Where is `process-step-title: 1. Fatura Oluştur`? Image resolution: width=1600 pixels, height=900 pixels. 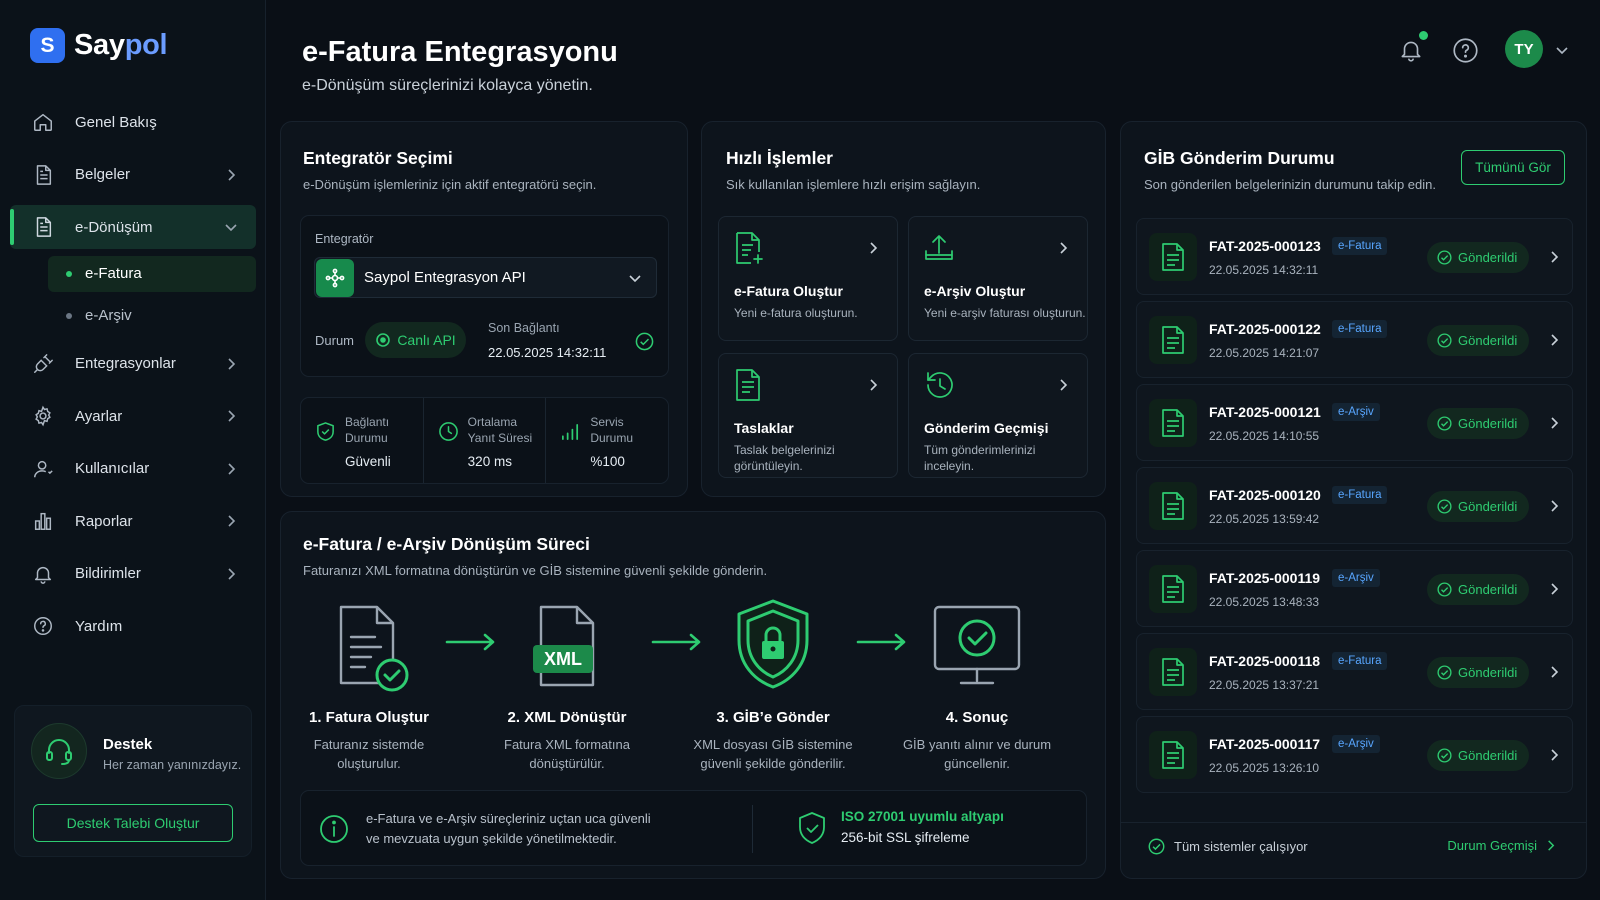 process-step-title: 1. Fatura Oluştur is located at coordinates (369, 717).